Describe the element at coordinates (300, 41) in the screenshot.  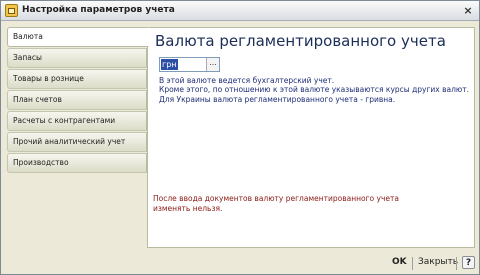
I see `page-title: Валюта регламентированного учета` at that location.